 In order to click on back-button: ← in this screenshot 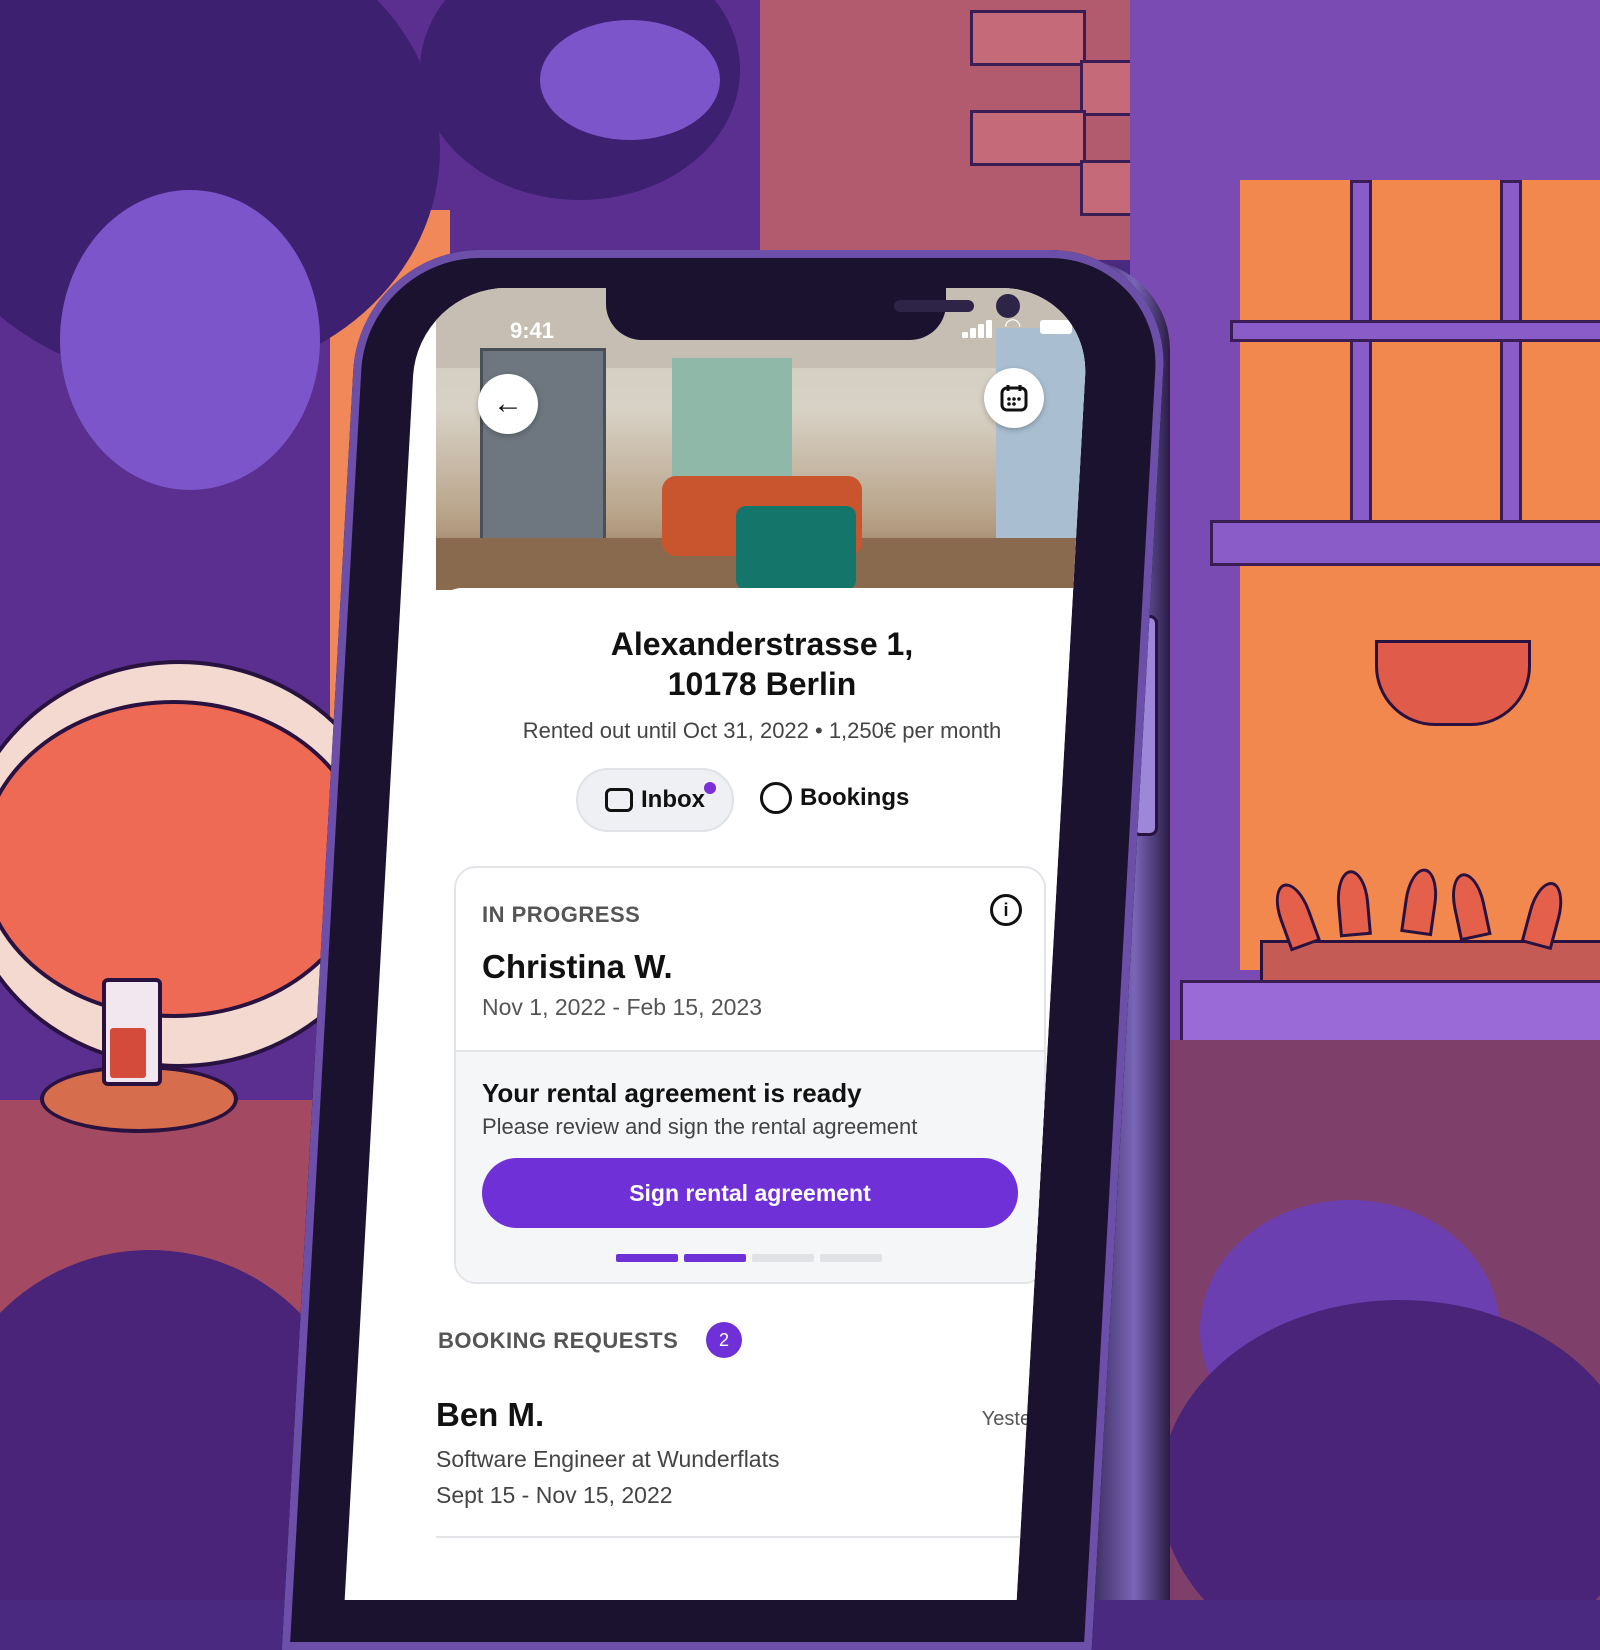, I will do `click(508, 404)`.